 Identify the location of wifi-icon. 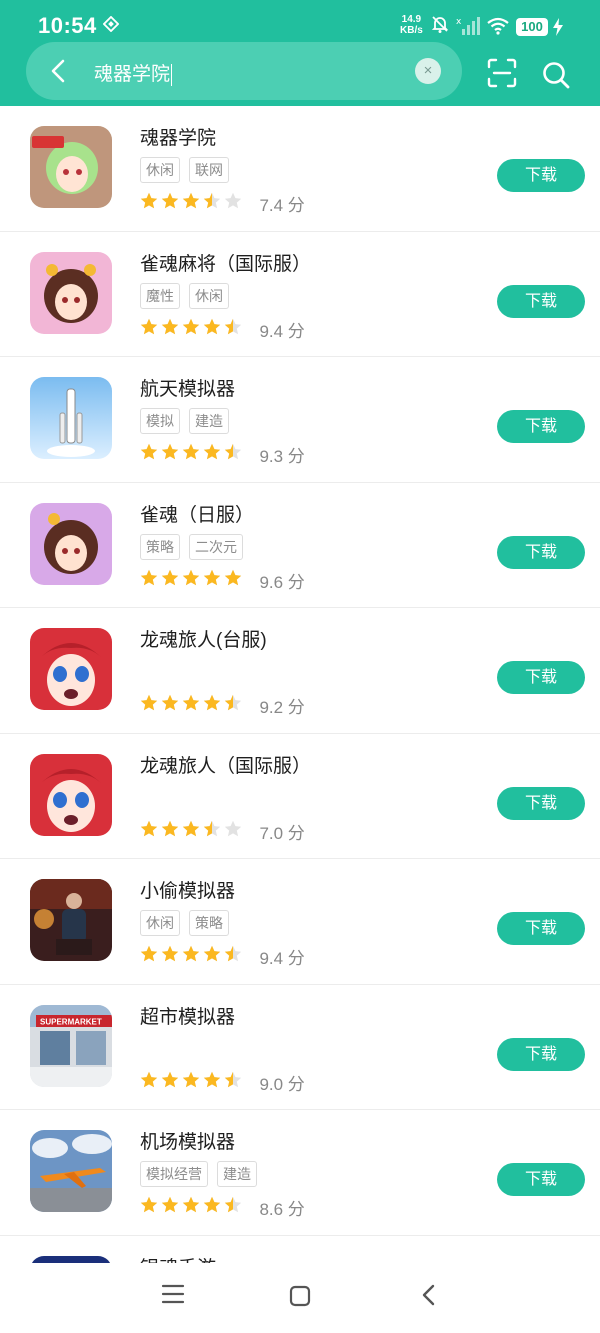
(498, 26).